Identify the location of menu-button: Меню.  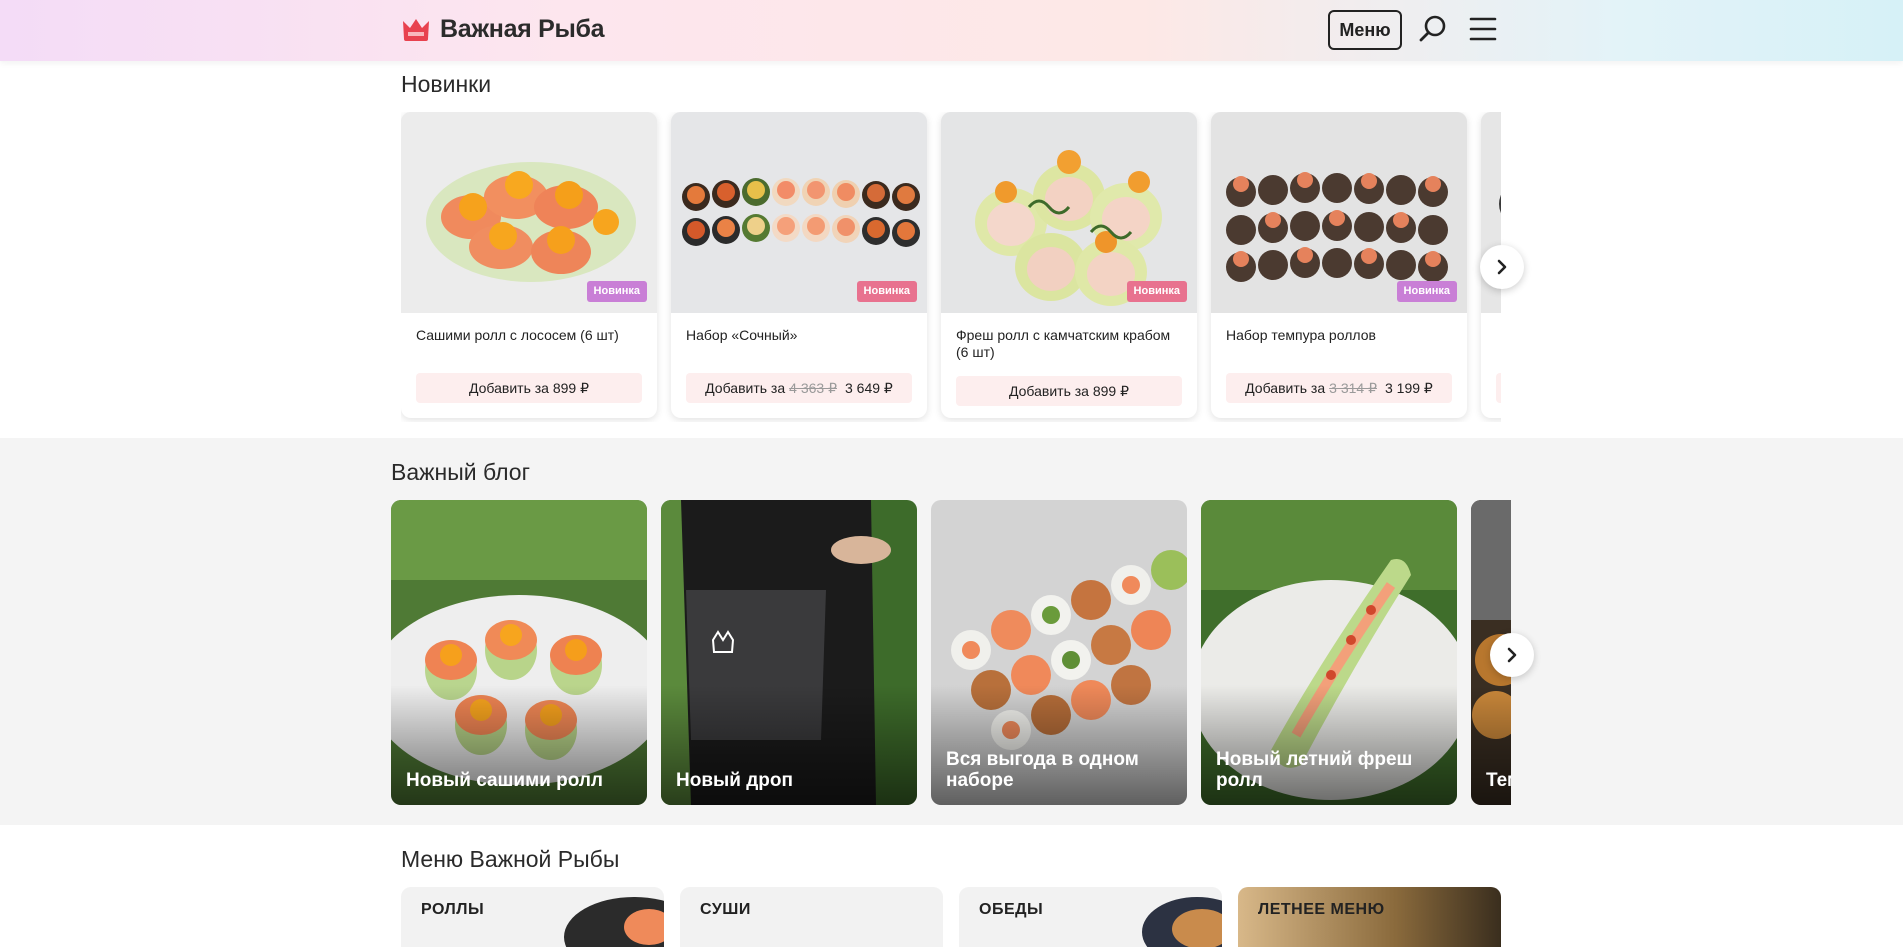
(1365, 30).